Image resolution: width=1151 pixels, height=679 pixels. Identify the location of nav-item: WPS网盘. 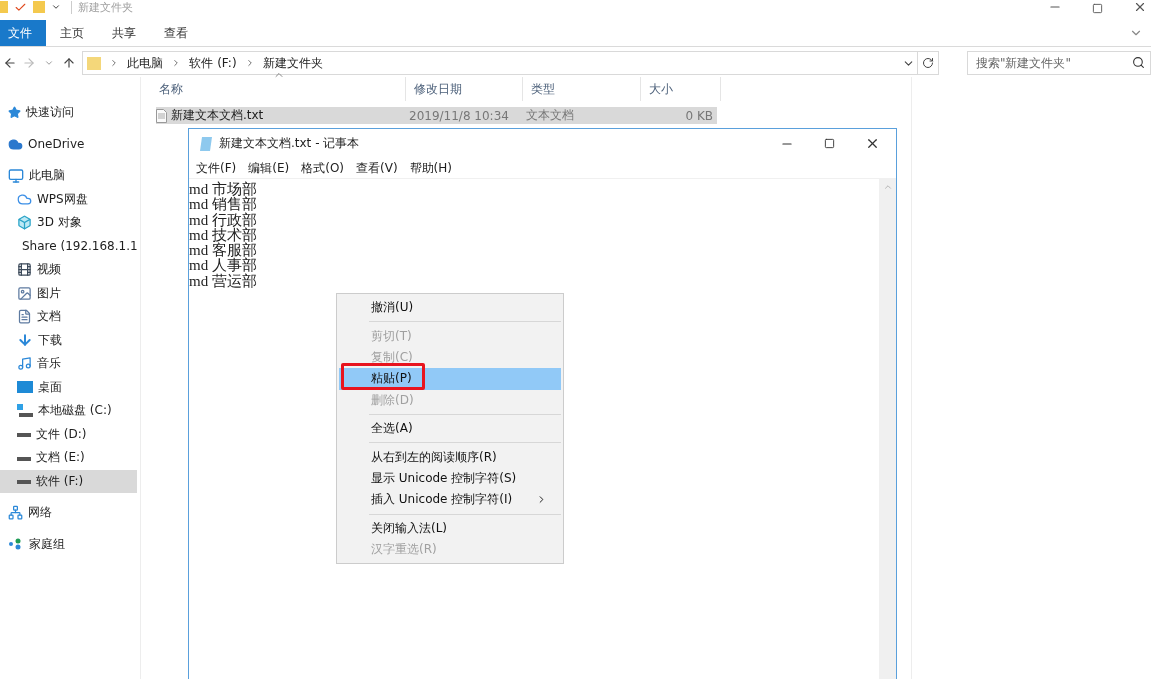
(68, 199).